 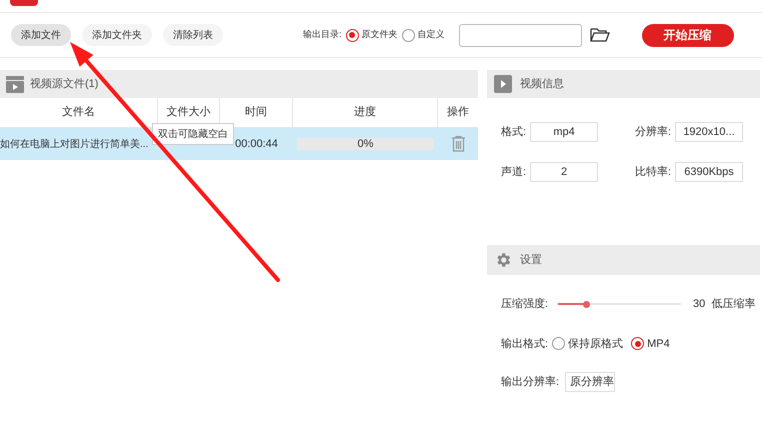 I want to click on radio-label: 原文件夹, so click(x=380, y=35).